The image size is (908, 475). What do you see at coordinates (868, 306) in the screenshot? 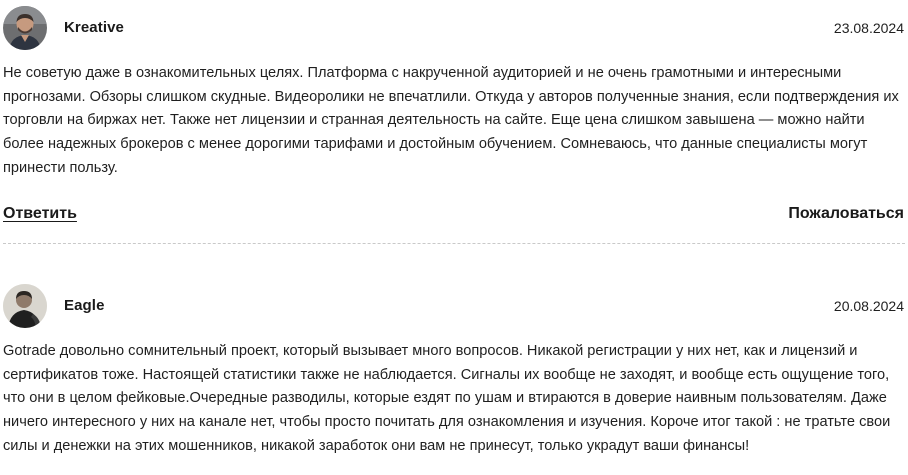
I see `review-date: 20.08.2024` at bounding box center [868, 306].